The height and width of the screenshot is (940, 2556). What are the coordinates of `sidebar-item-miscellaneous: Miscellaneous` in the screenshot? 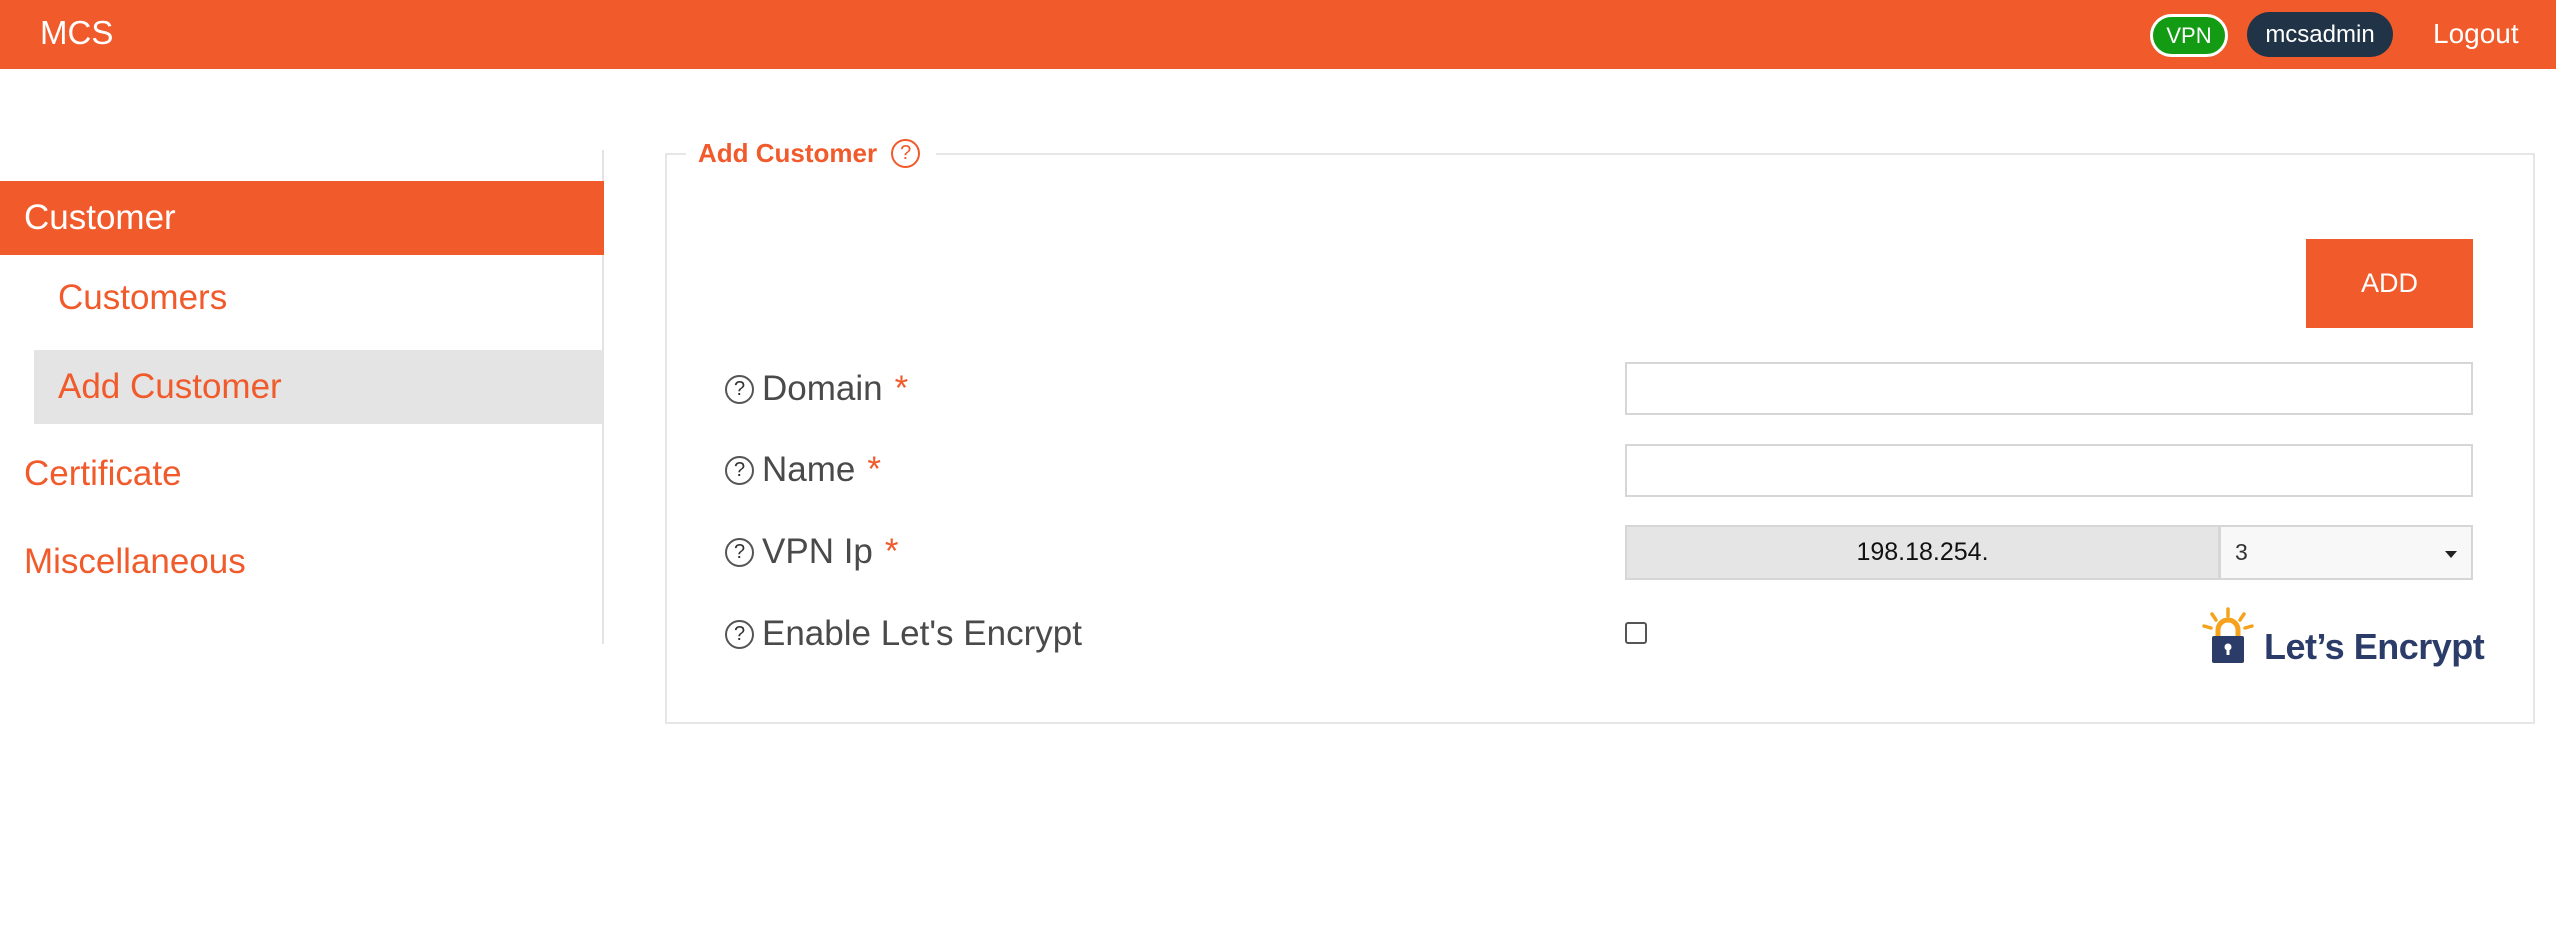 It's located at (302, 562).